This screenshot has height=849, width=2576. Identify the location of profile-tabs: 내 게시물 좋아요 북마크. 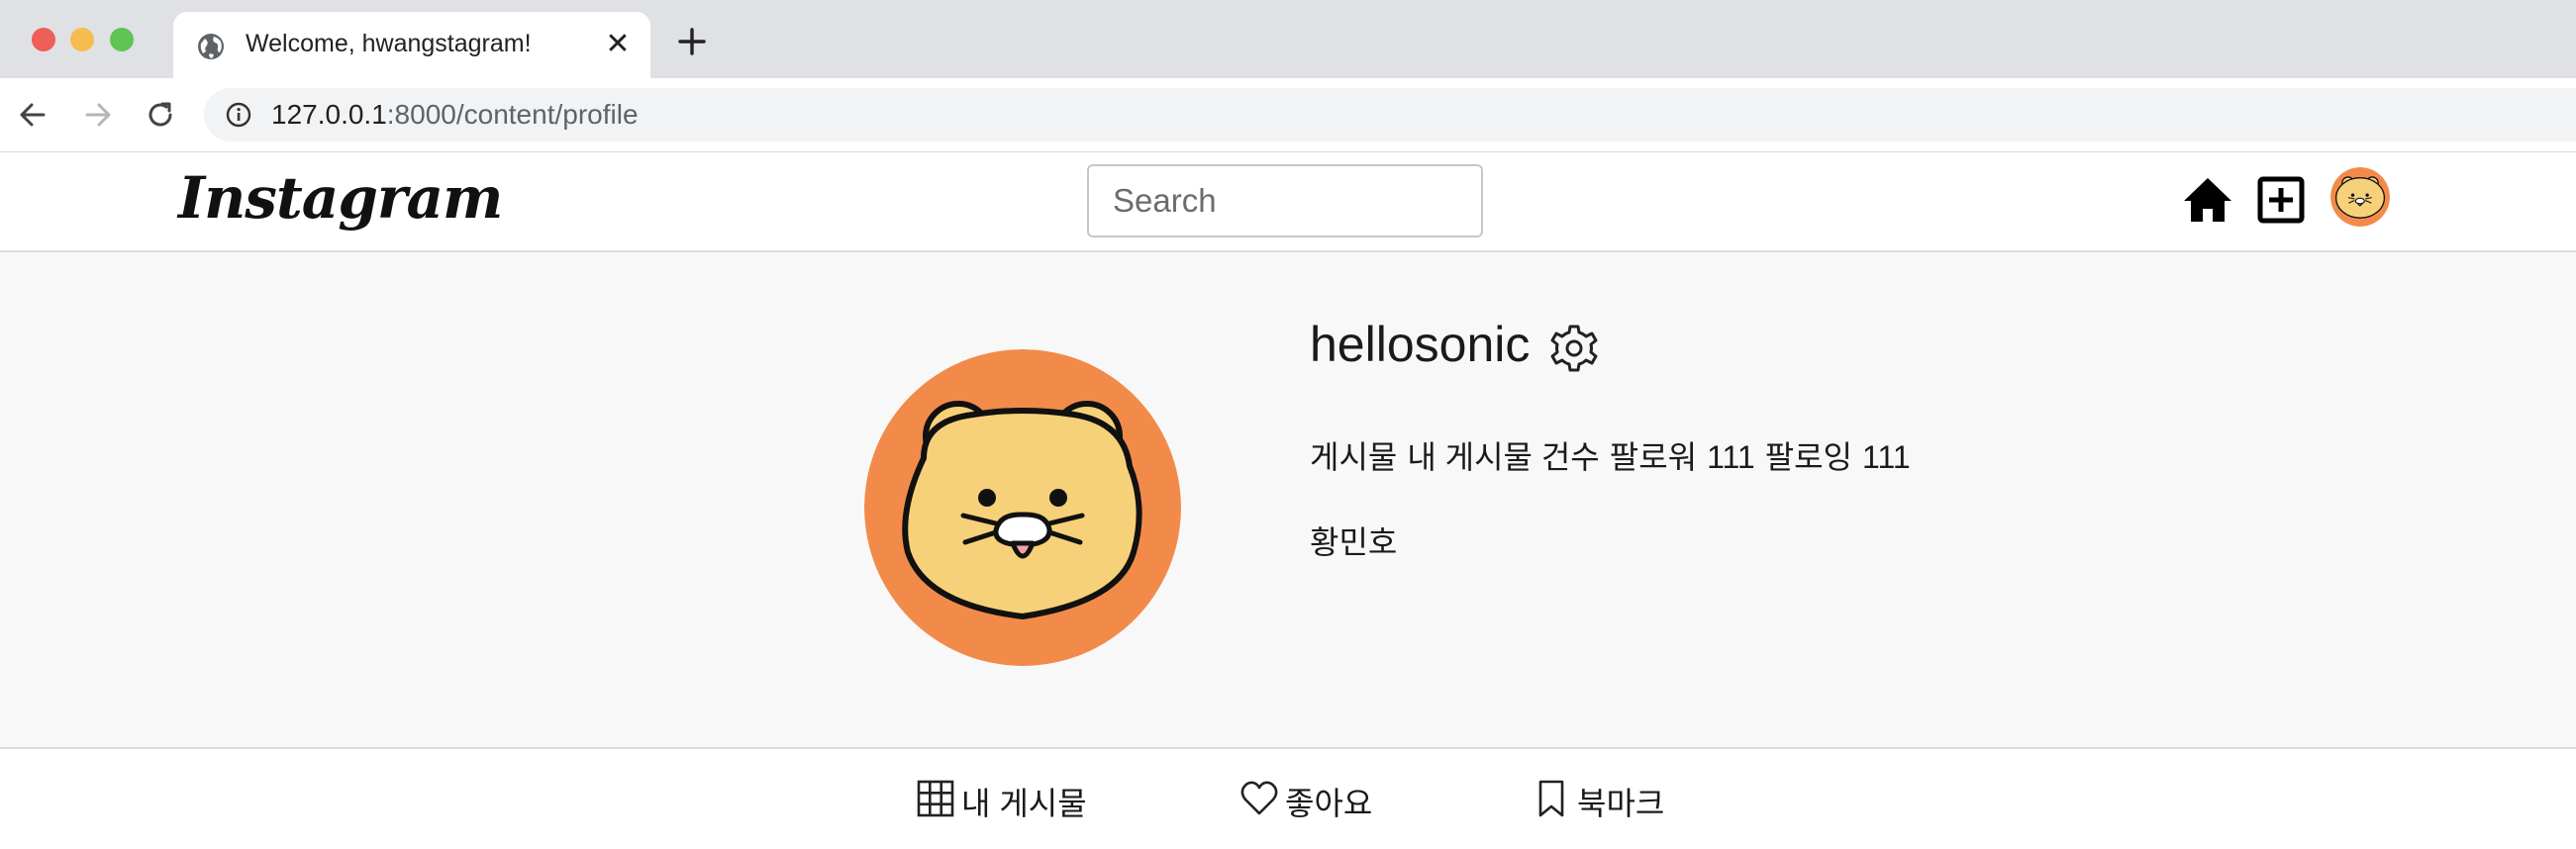
(1288, 799).